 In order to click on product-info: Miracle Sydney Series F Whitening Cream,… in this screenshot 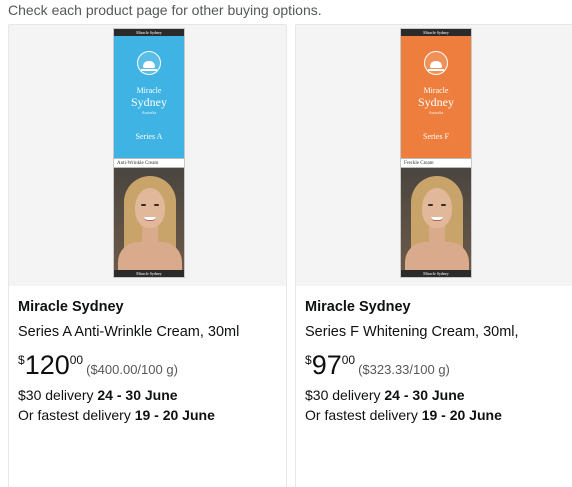, I will do `click(436, 361)`.